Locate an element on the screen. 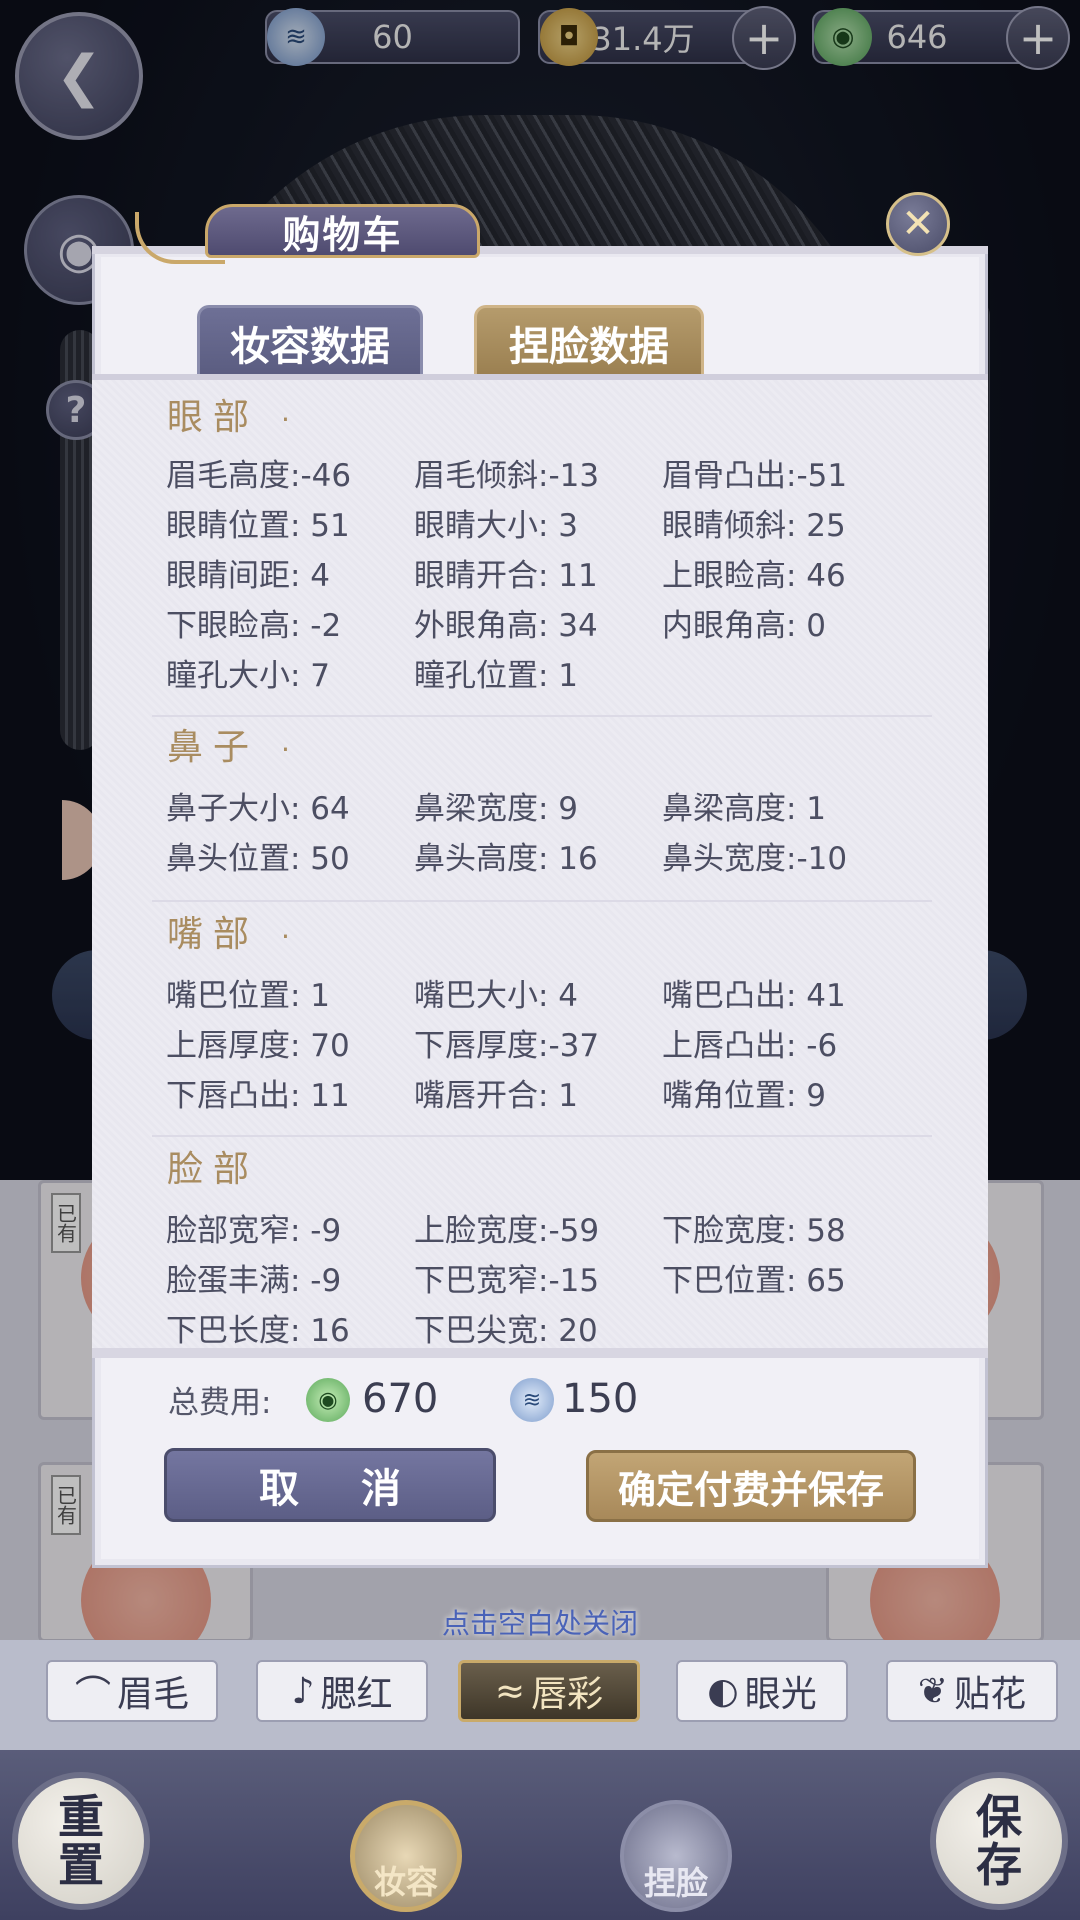 This screenshot has height=1920, width=1080. param-item: 上脸宽度:-59 is located at coordinates (507, 1231).